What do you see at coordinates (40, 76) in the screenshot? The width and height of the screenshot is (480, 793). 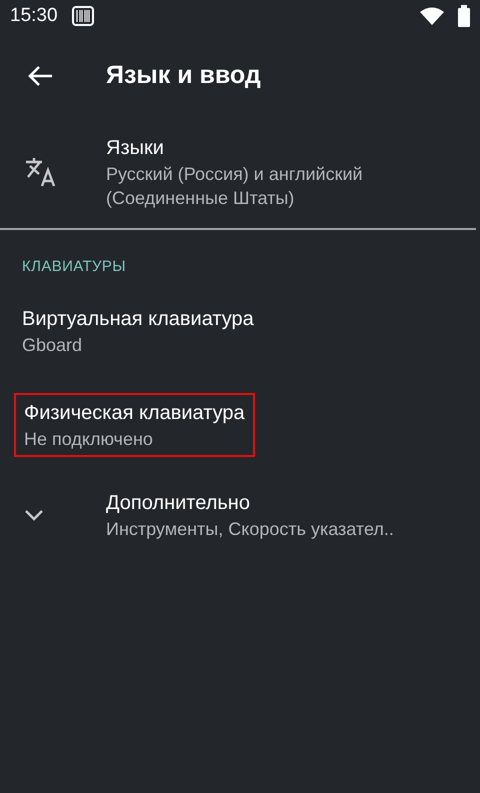 I see `back-arrow-icon` at bounding box center [40, 76].